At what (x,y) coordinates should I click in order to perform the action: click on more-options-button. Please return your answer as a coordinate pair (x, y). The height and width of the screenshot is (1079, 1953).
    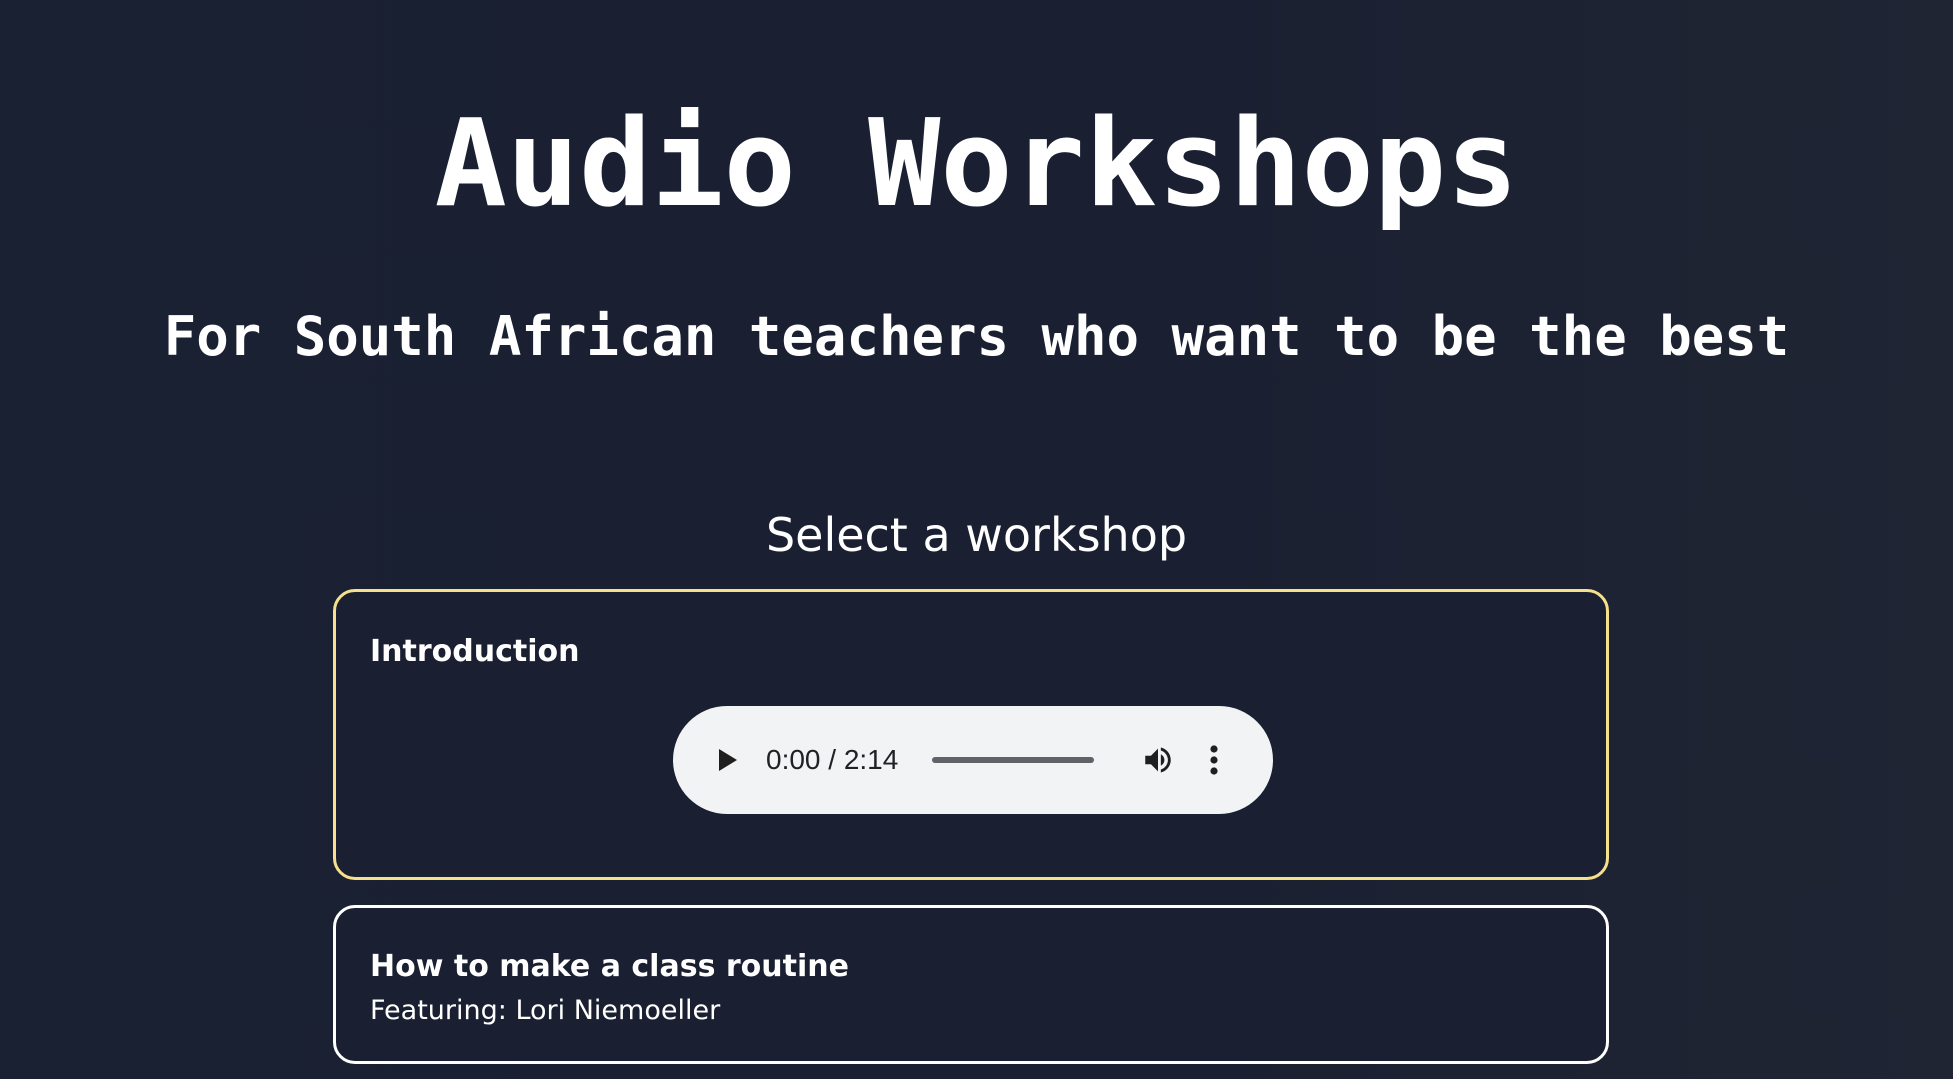
    Looking at the image, I should click on (1214, 760).